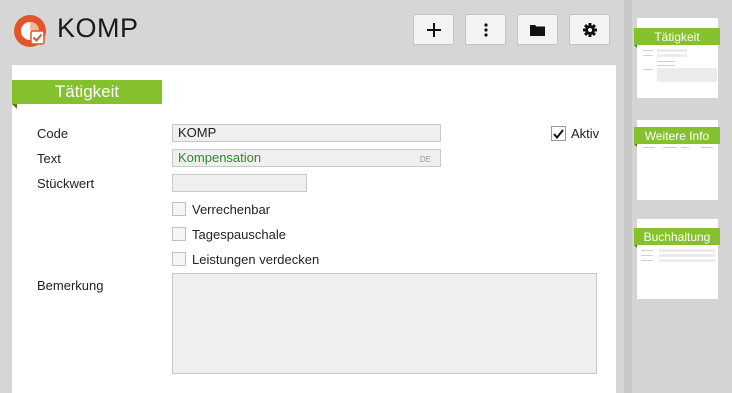 The height and width of the screenshot is (393, 732). I want to click on verrechenbar-checkbox, so click(179, 209).